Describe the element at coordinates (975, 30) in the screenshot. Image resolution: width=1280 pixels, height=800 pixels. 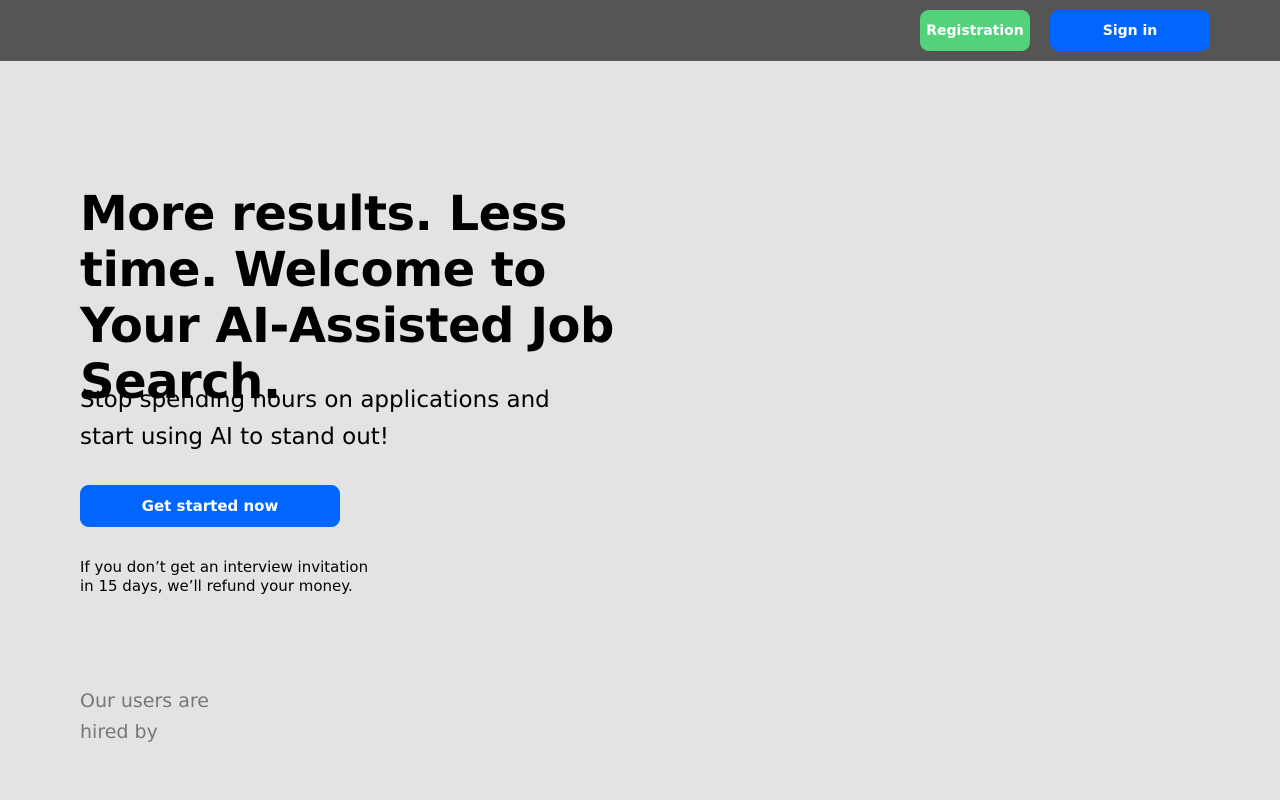
I see `registration-button: Registration` at that location.